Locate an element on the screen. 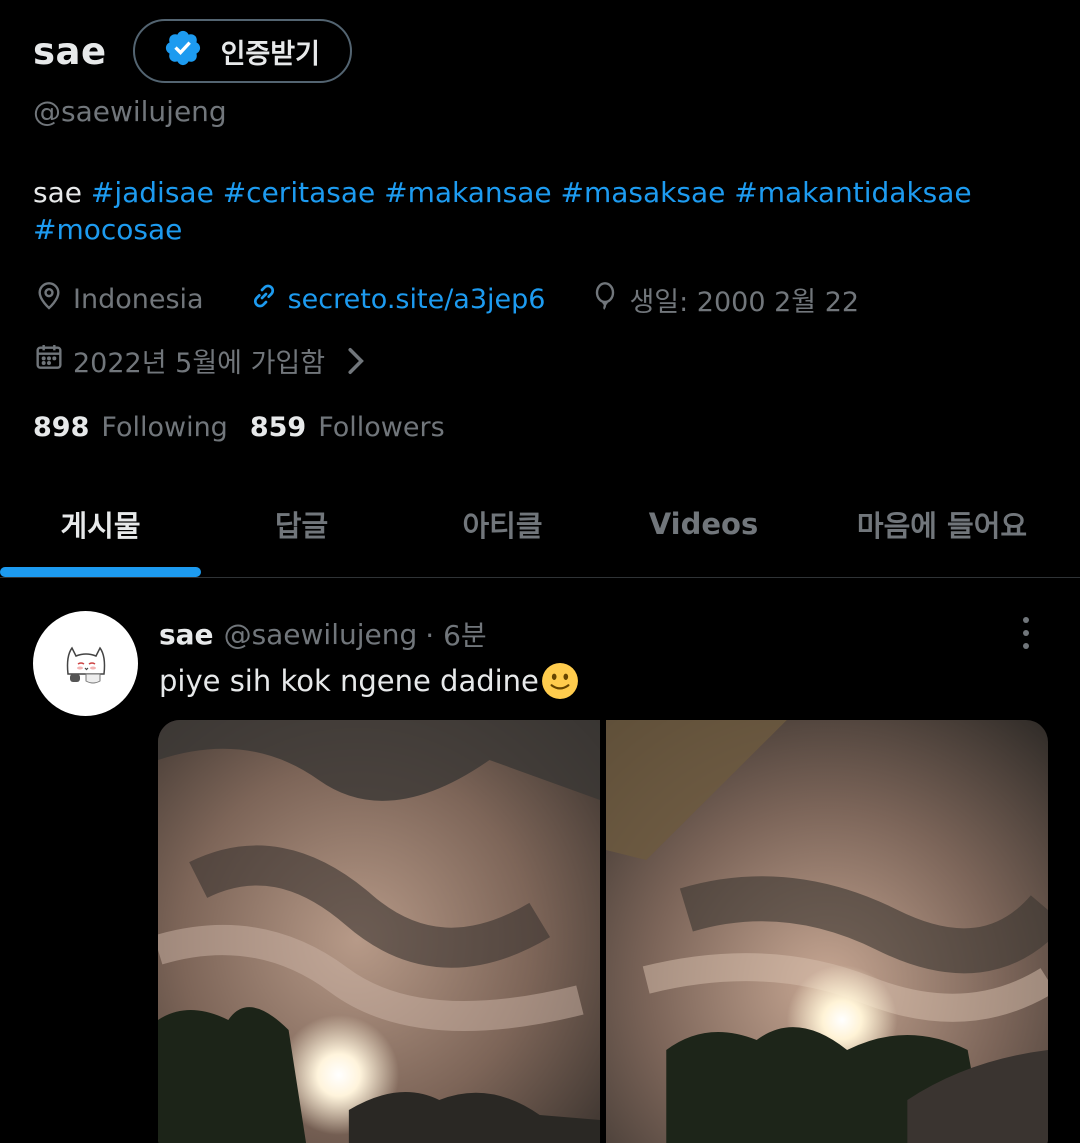 This screenshot has width=1080, height=1143. slightly-smiling-face-icon is located at coordinates (559, 681).